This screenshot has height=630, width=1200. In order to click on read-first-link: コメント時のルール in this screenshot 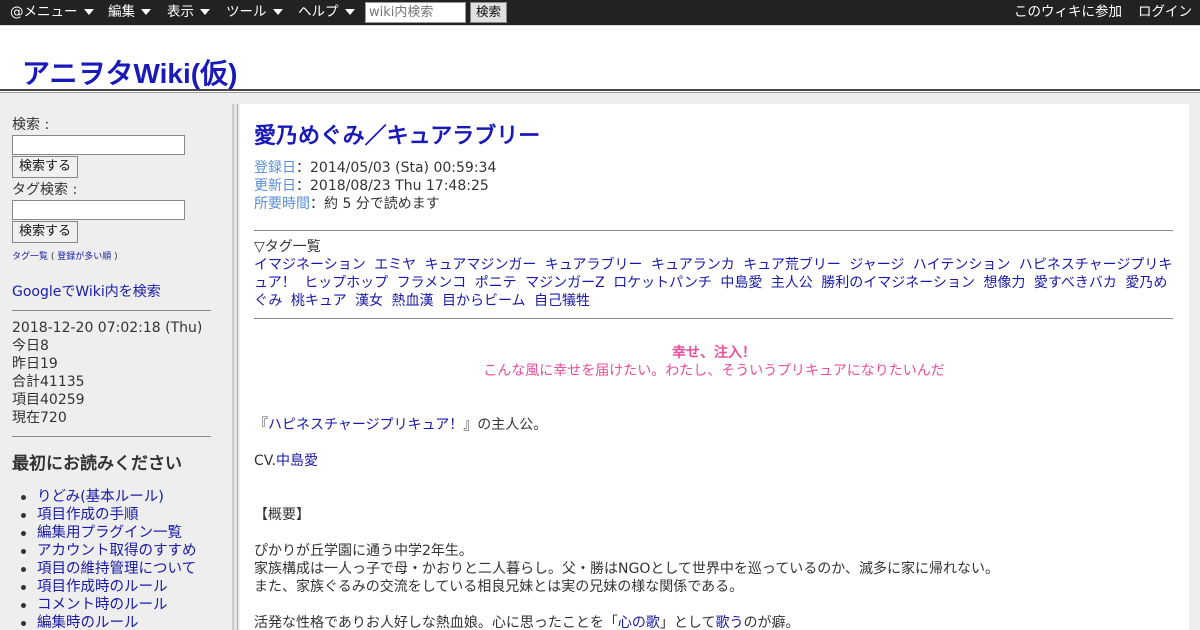, I will do `click(122, 605)`.